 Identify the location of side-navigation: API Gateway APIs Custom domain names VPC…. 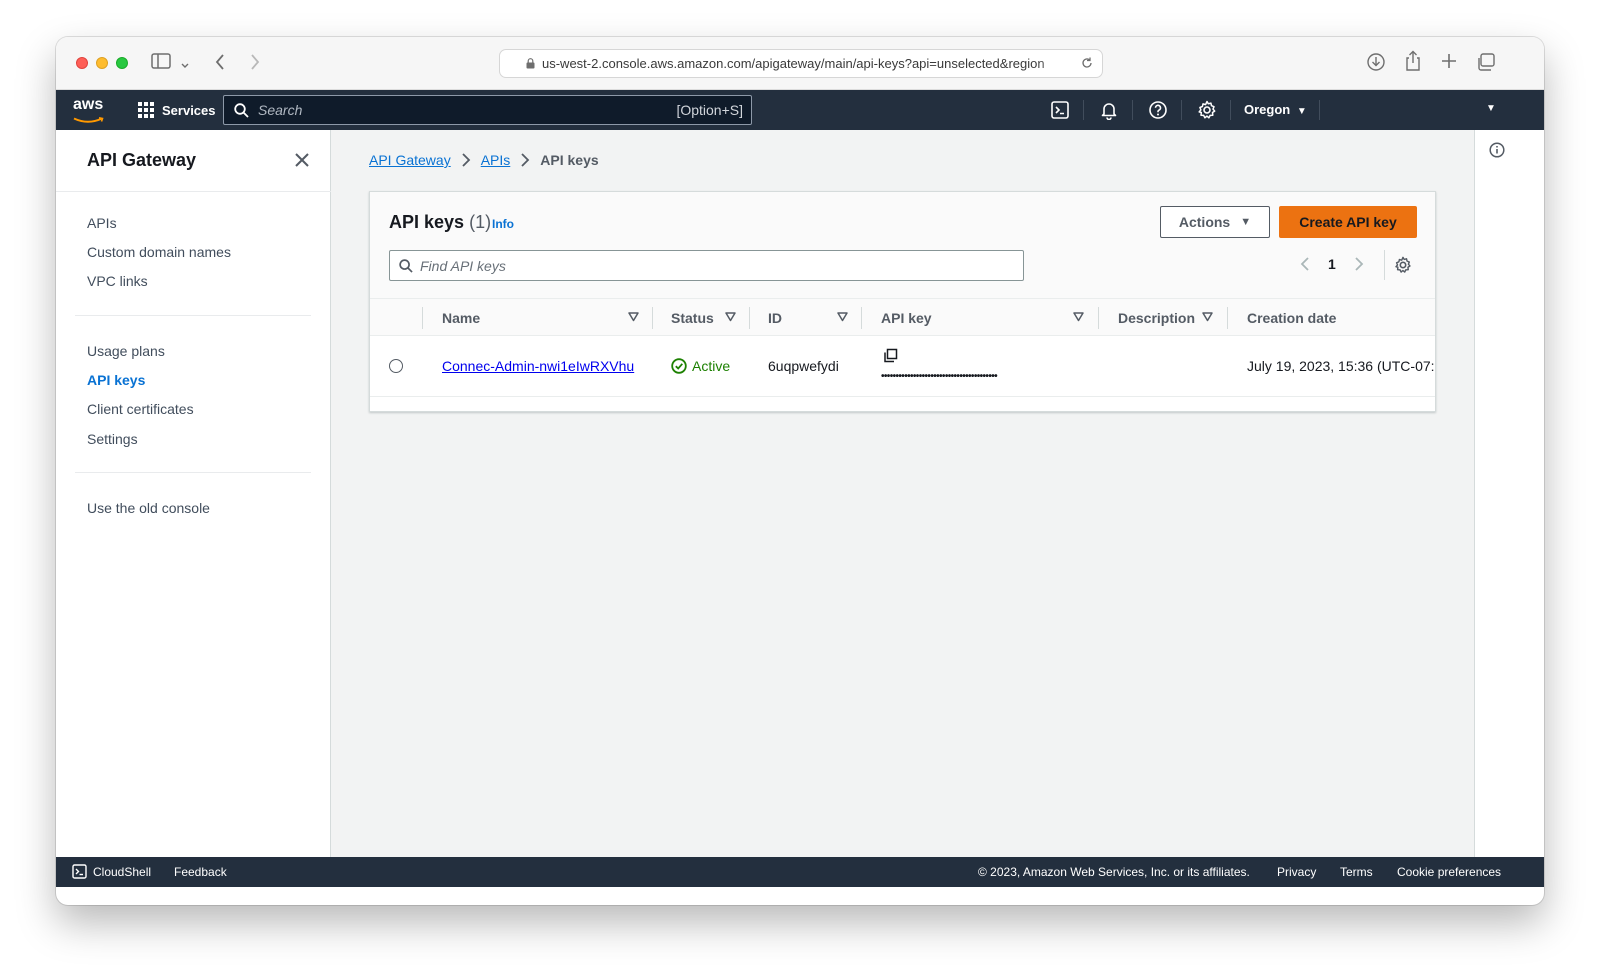
(193, 493).